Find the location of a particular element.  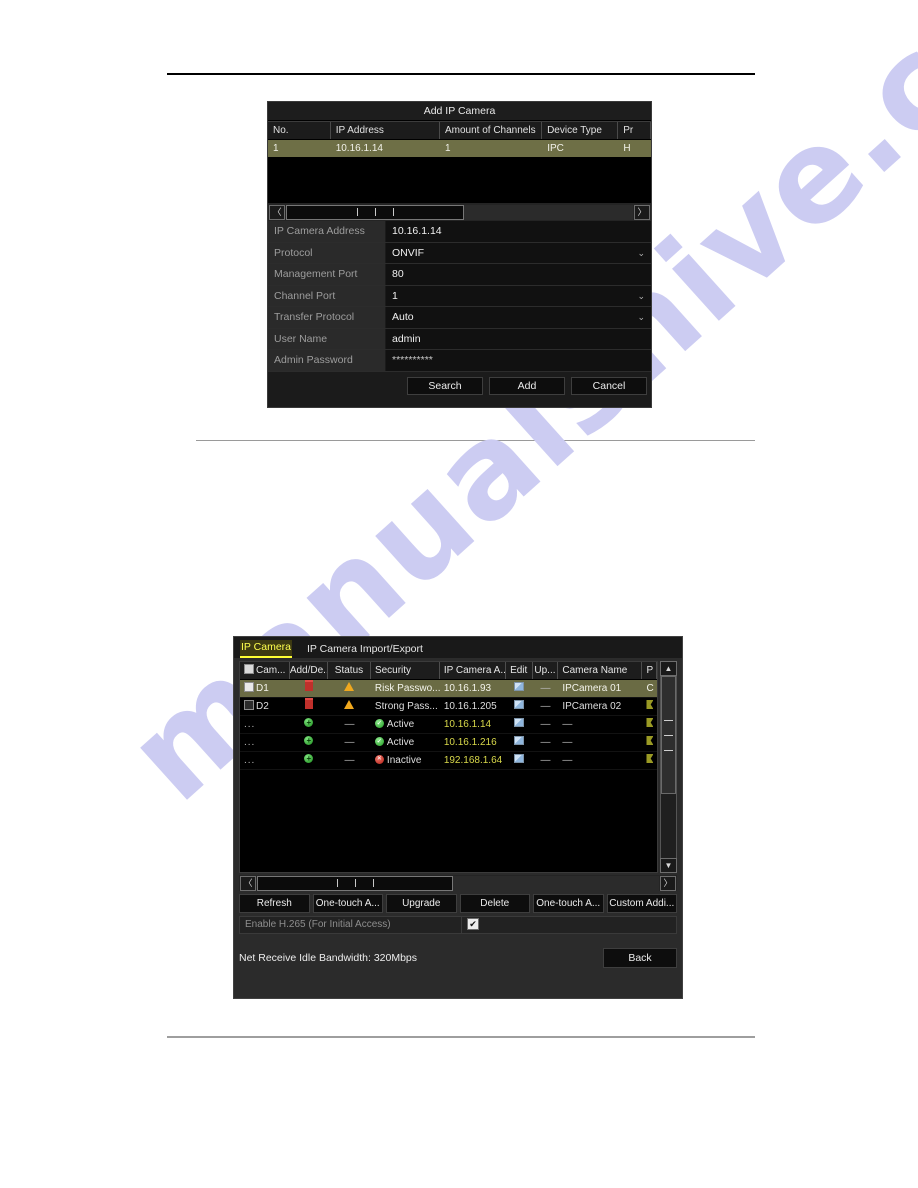

table-row: ... — Active 10.16.1.216 — — is located at coordinates (448, 743).